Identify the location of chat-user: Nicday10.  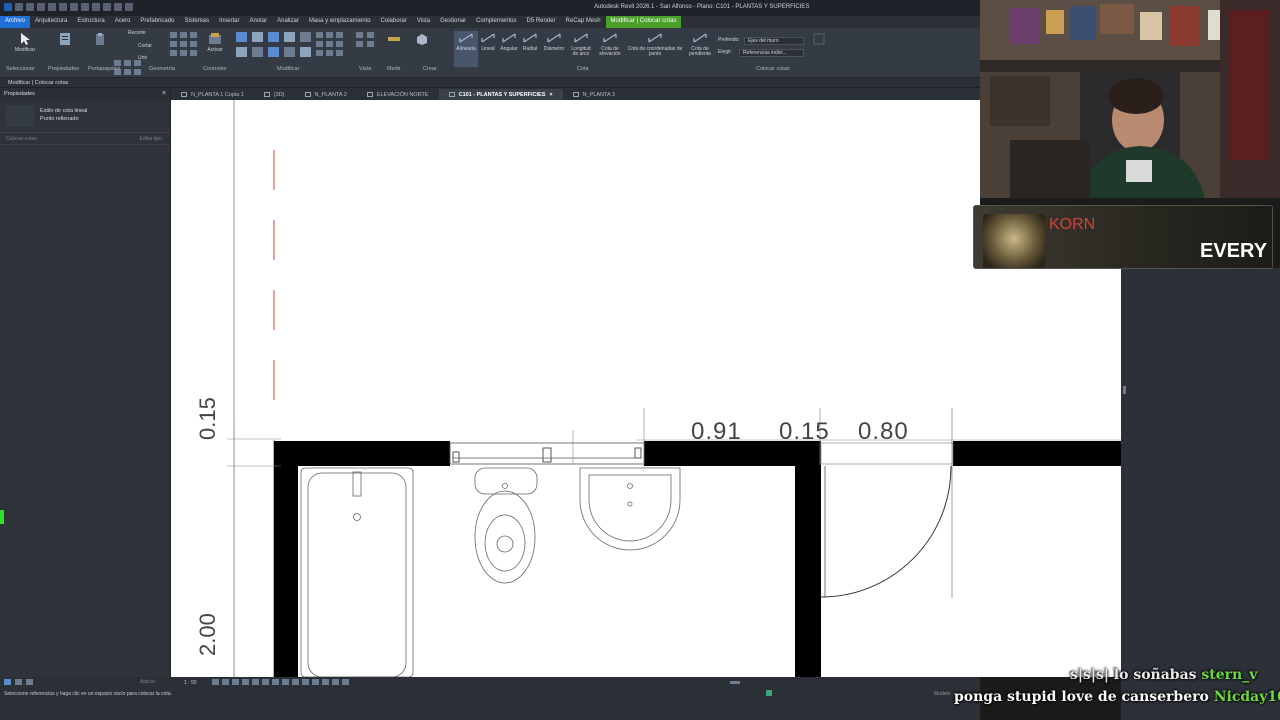
(1246, 697).